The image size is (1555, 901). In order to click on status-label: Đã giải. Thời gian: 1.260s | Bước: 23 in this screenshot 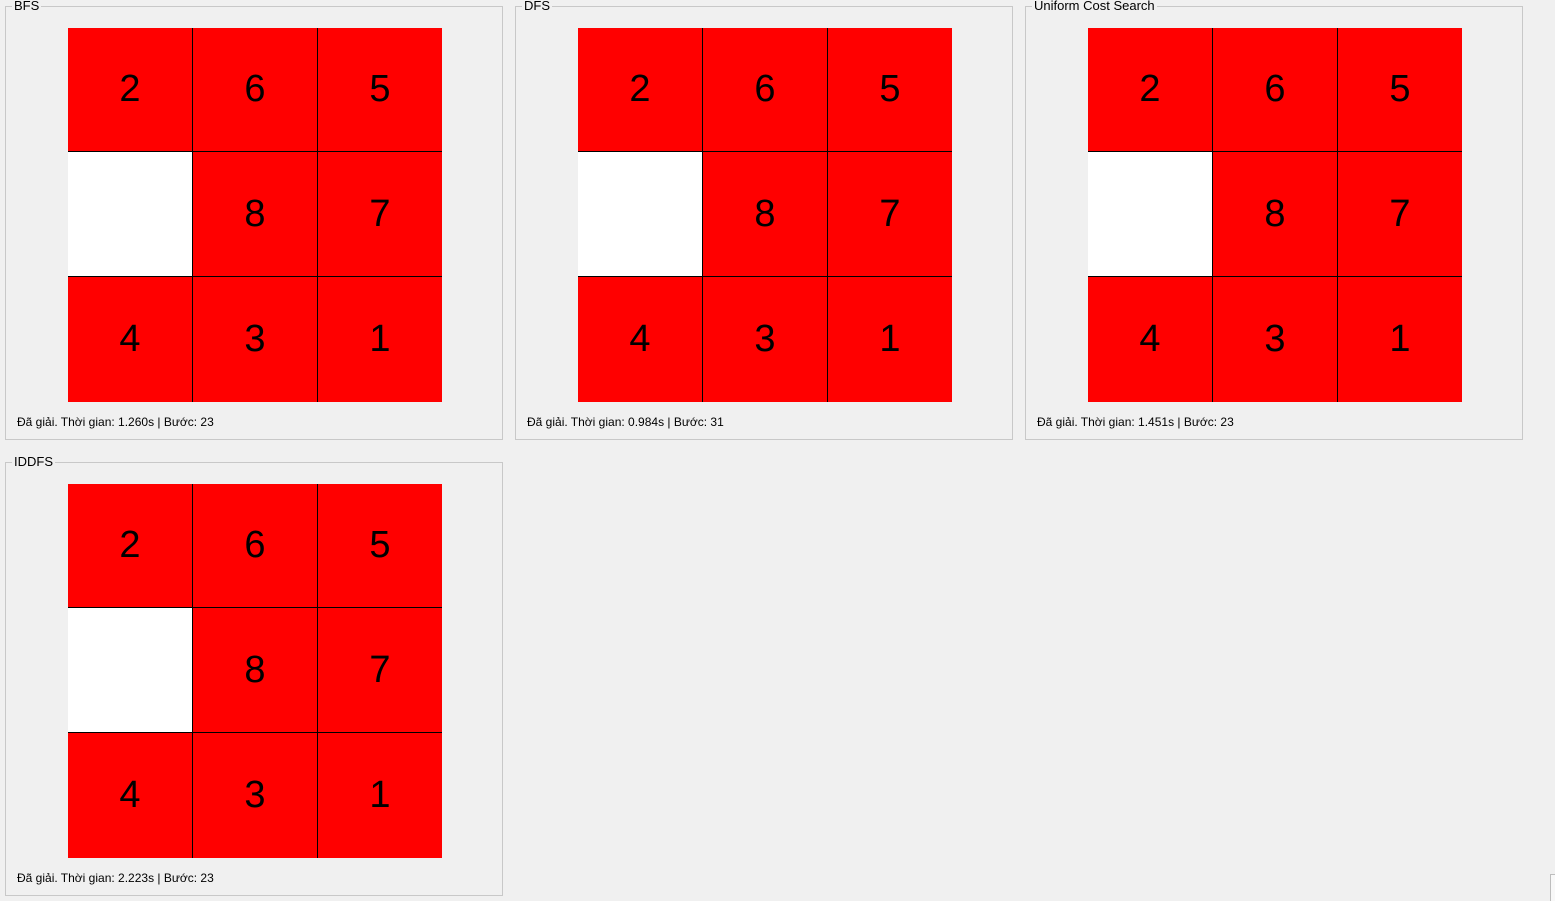, I will do `click(115, 422)`.